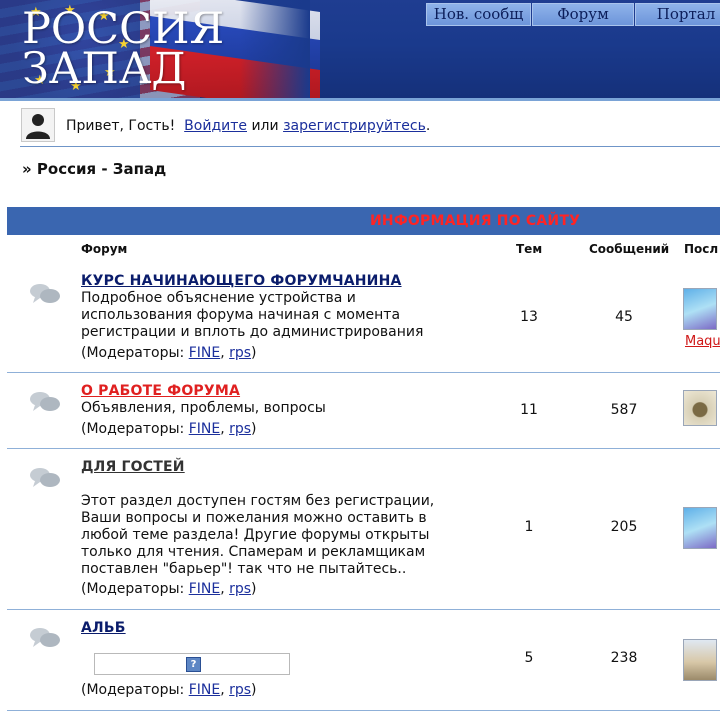  Describe the element at coordinates (701, 249) in the screenshot. I see `column-last-post: Посл` at that location.